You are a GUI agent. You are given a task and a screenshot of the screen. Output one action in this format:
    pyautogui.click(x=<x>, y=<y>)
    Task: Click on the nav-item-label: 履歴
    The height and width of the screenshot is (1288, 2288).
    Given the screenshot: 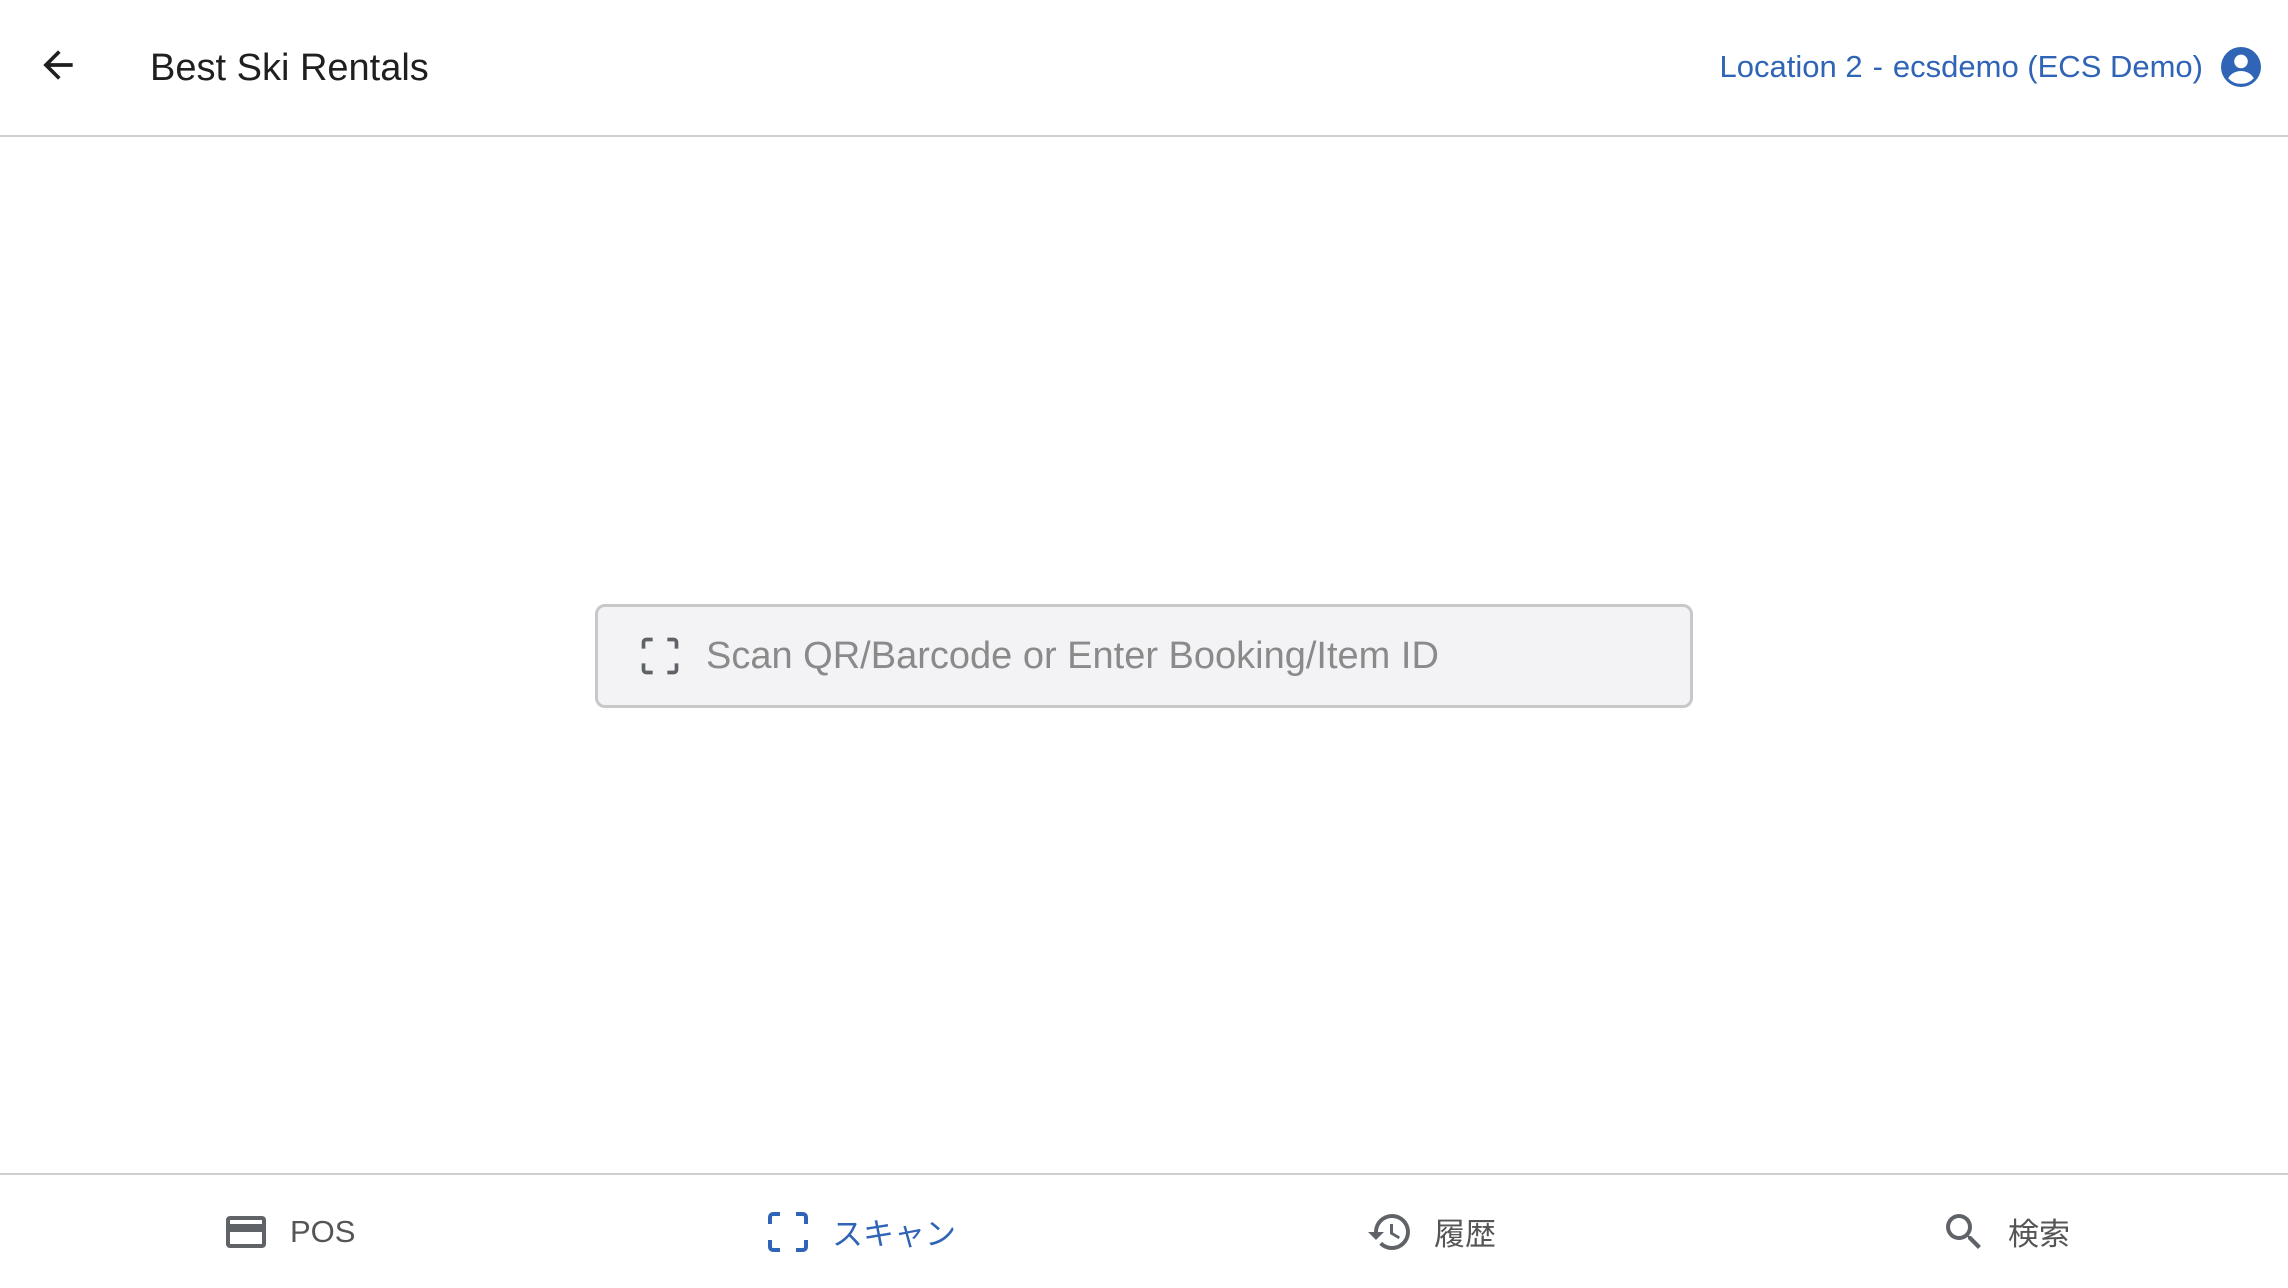 What is the action you would take?
    pyautogui.click(x=1465, y=1234)
    